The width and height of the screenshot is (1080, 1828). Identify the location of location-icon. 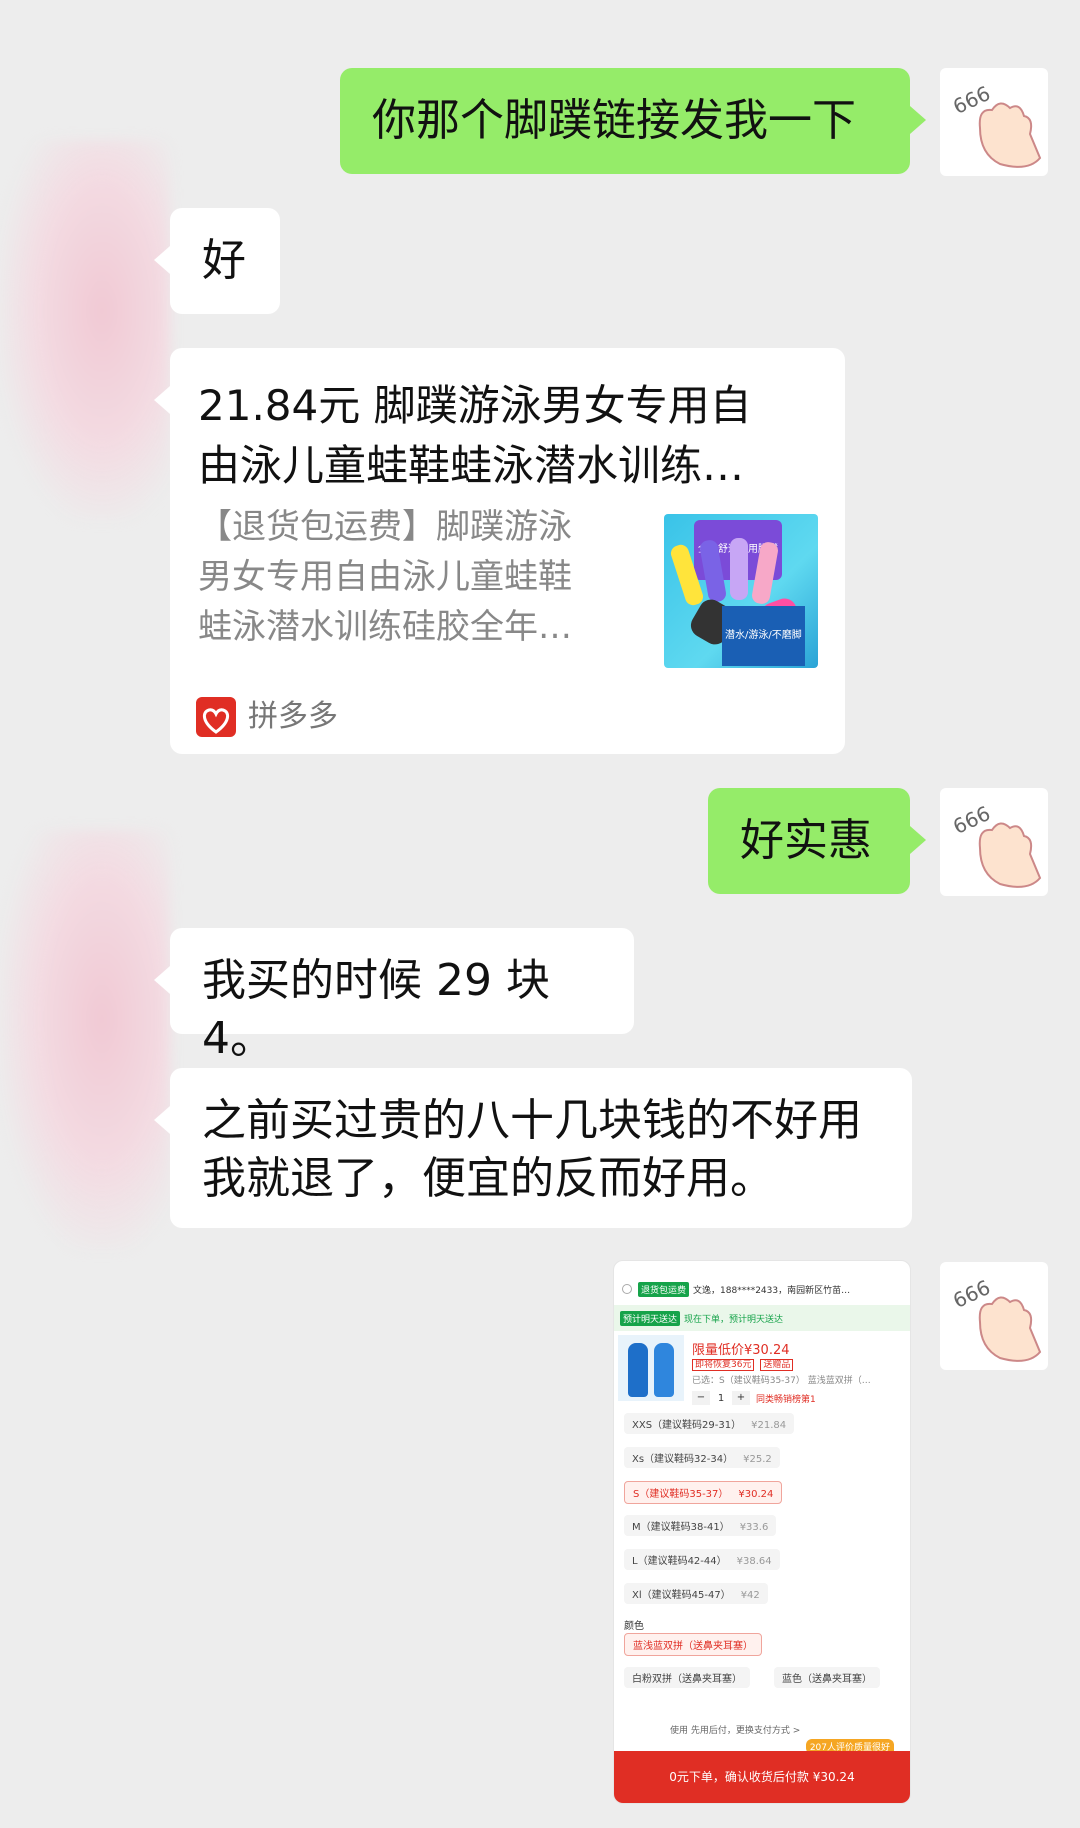
(627, 1289).